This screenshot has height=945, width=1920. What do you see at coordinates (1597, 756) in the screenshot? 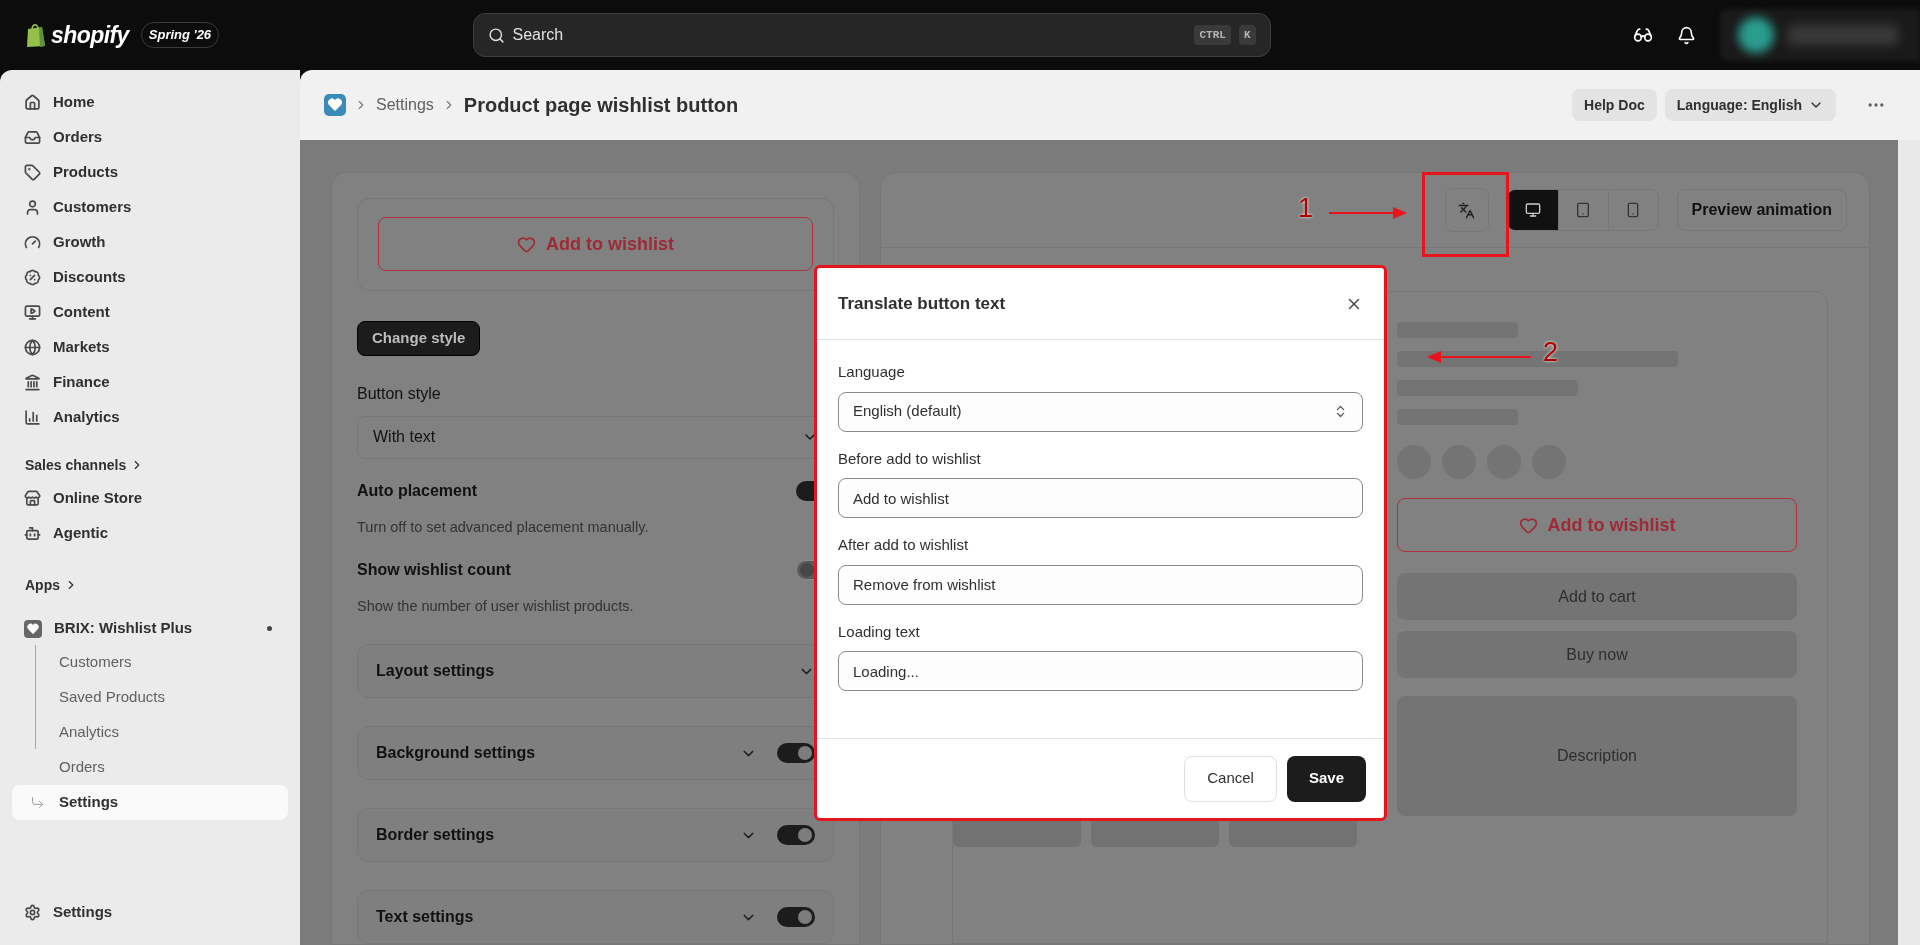
I see `description-label: Description` at bounding box center [1597, 756].